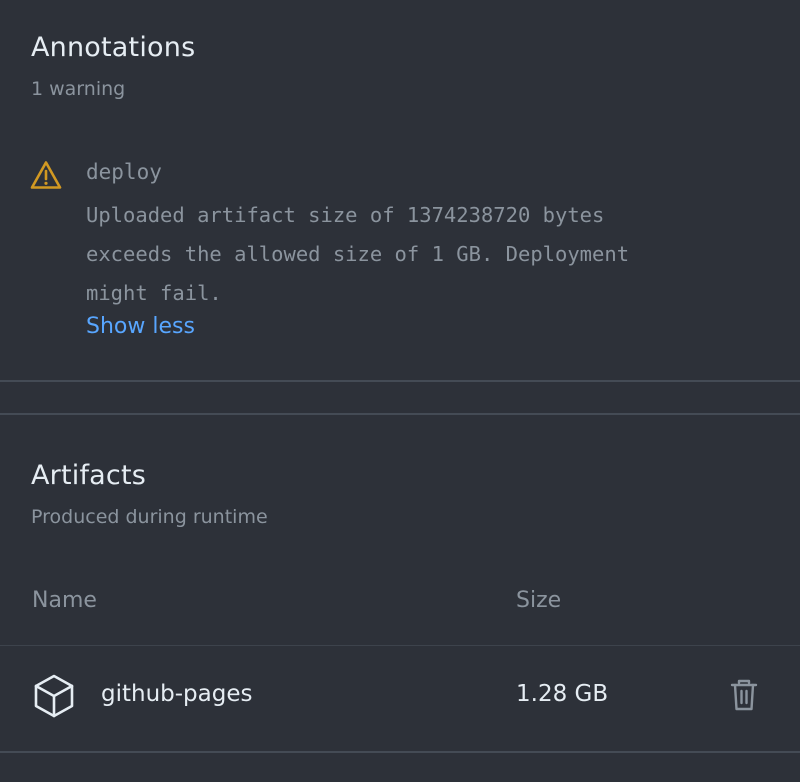  I want to click on column-header-size: Size, so click(539, 600).